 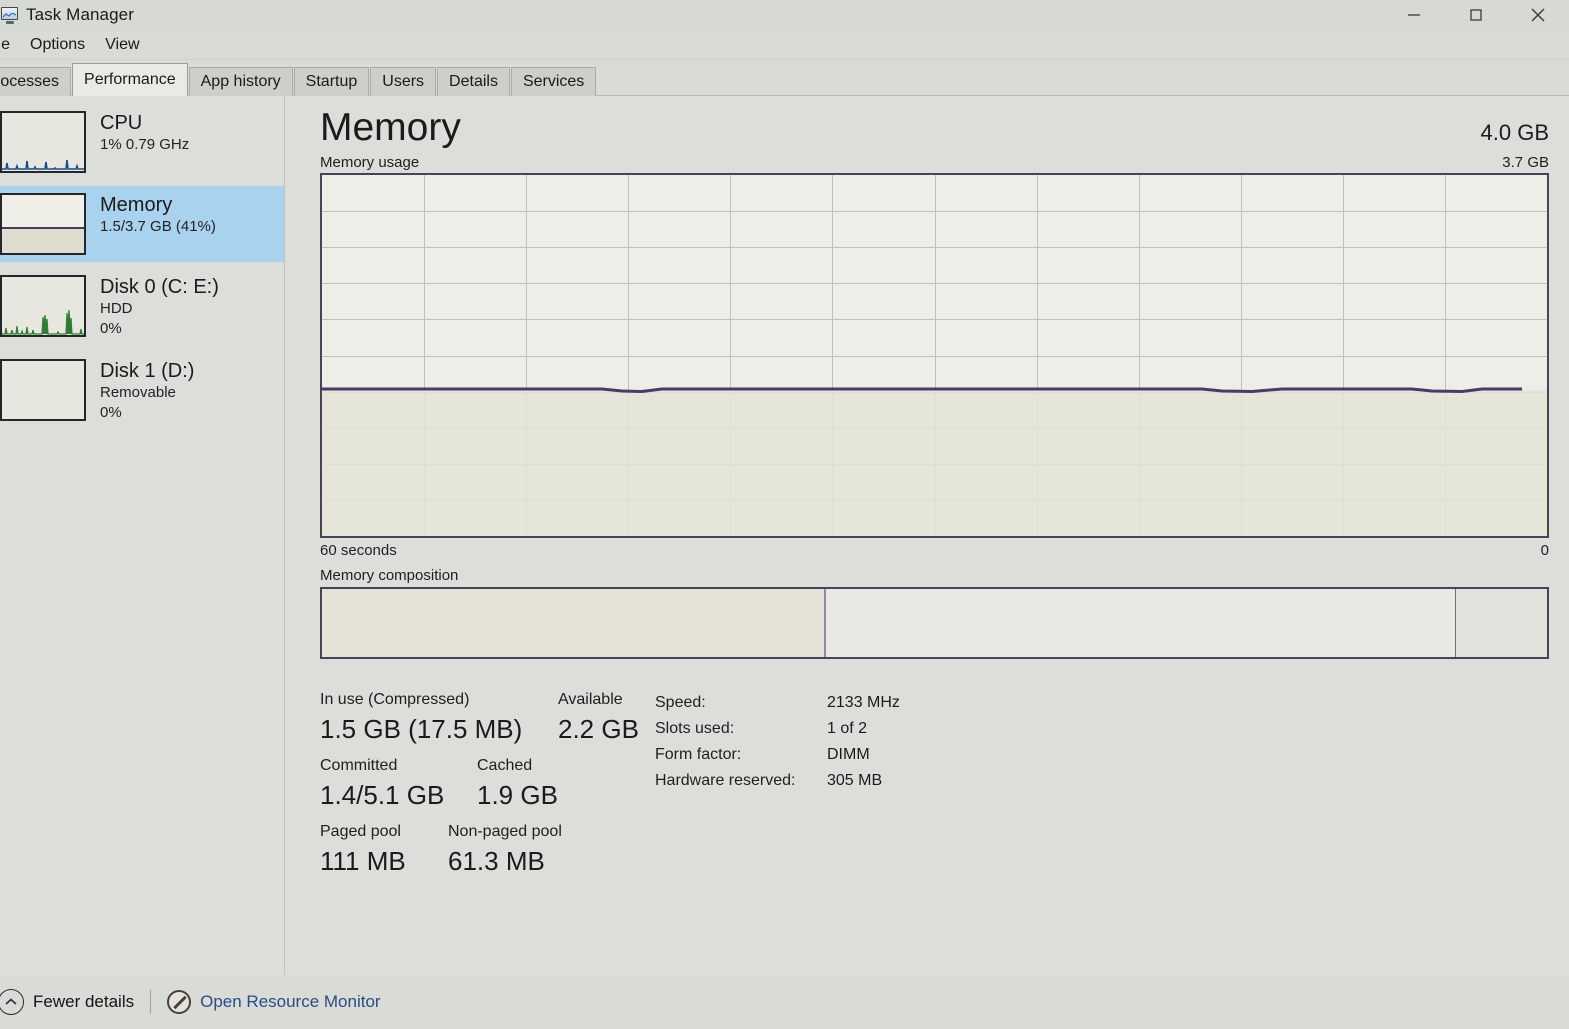 I want to click on graph-time-span: 60 seconds, so click(x=358, y=550).